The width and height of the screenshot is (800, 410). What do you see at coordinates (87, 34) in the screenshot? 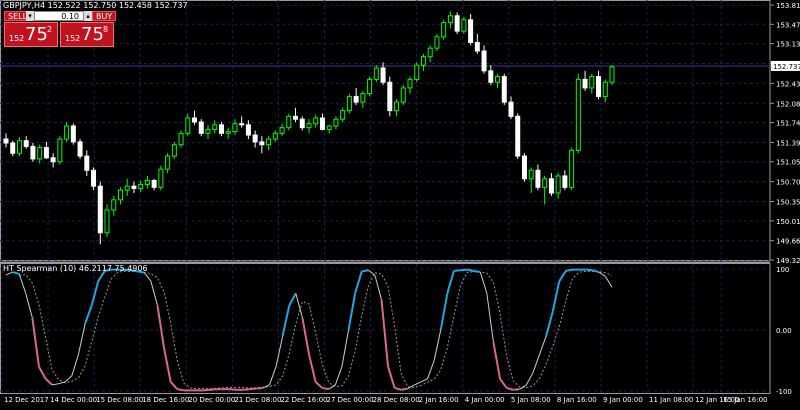
I see `buy-price-button: 152 75 8` at bounding box center [87, 34].